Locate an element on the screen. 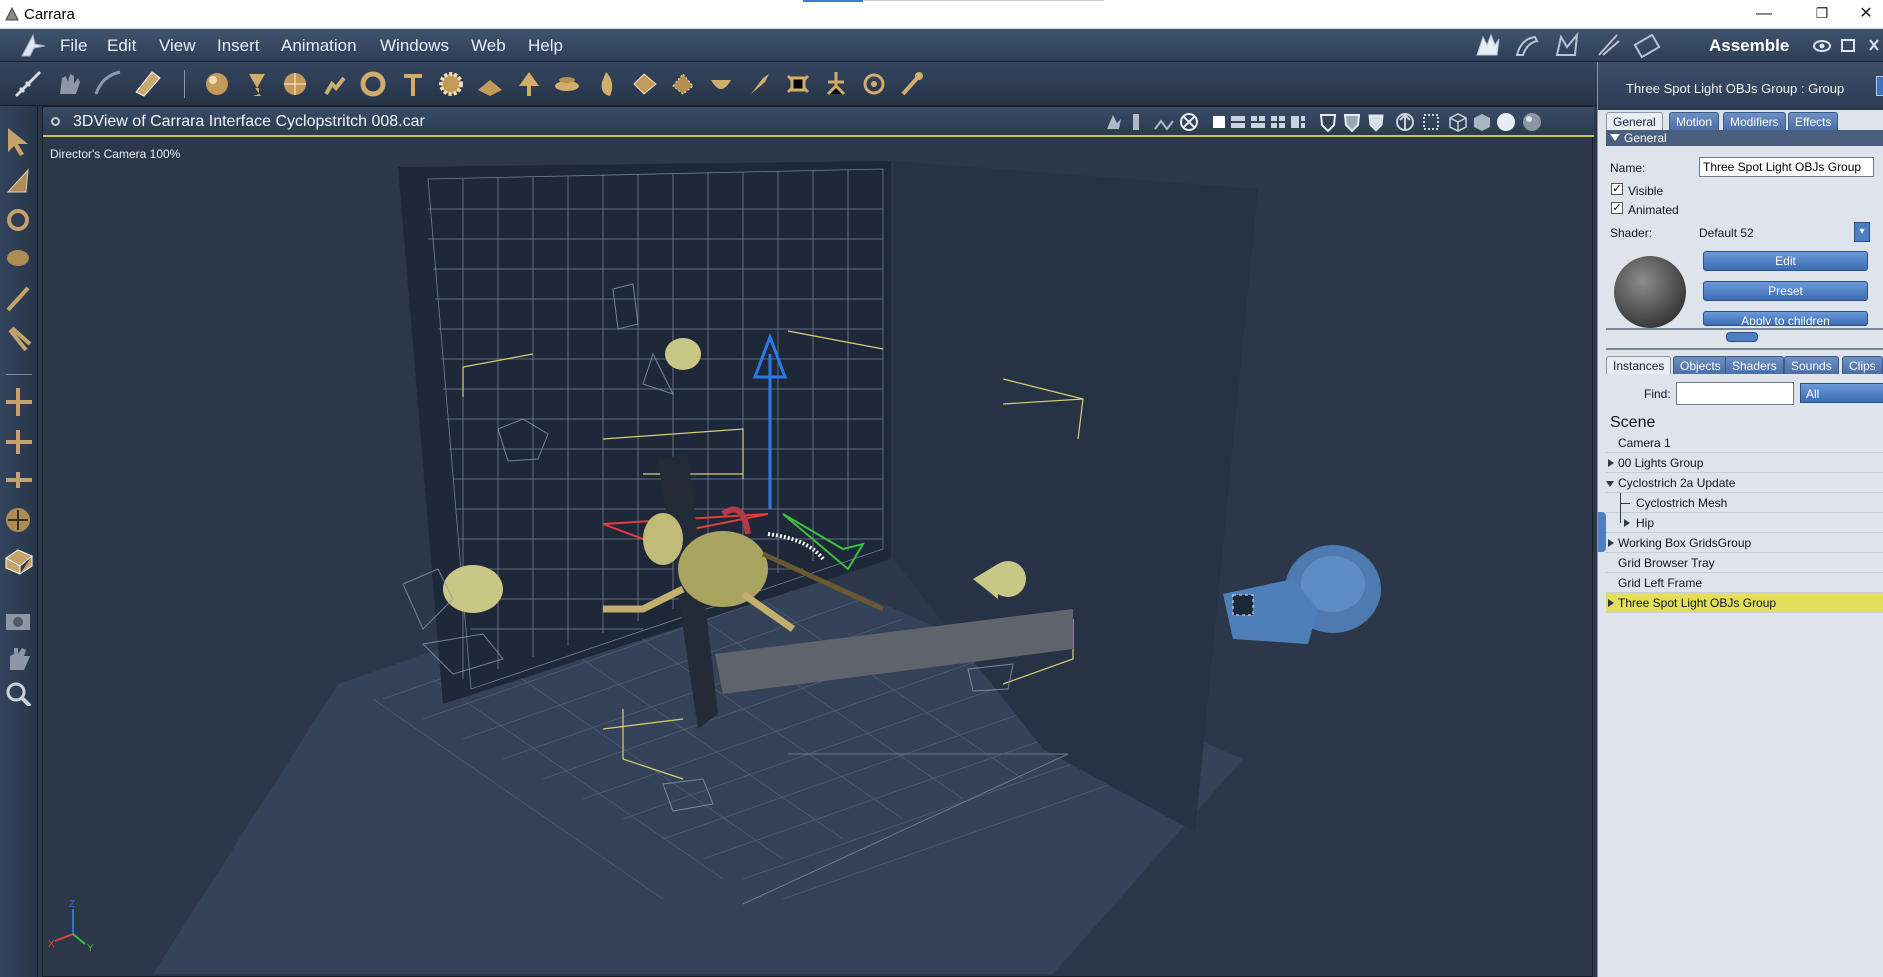  shader-dropdown-icon: ▾ is located at coordinates (1862, 232).